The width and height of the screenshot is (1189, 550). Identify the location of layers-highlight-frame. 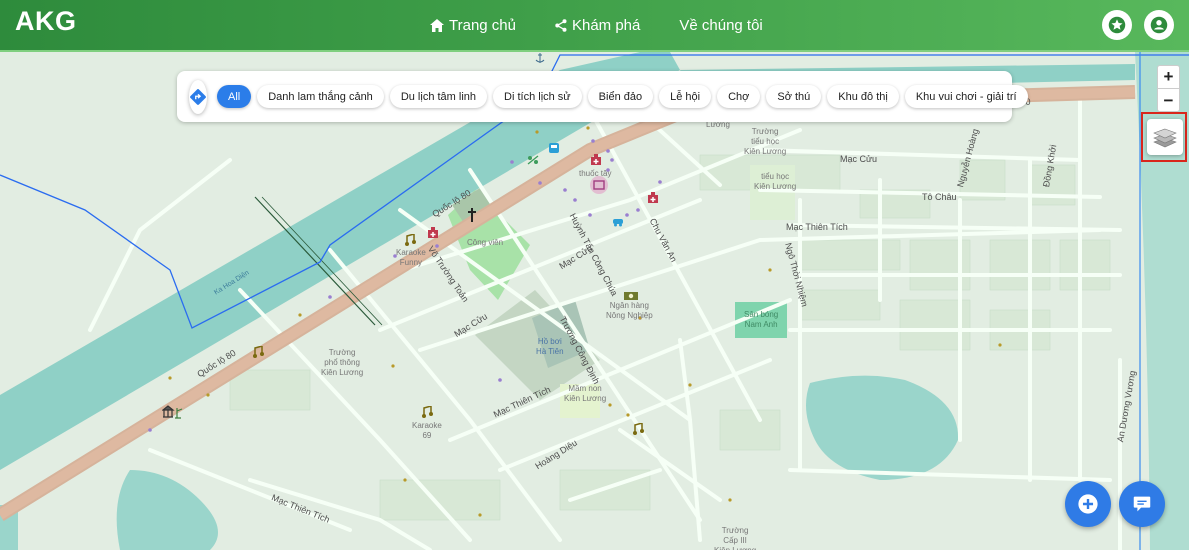
(1164, 137).